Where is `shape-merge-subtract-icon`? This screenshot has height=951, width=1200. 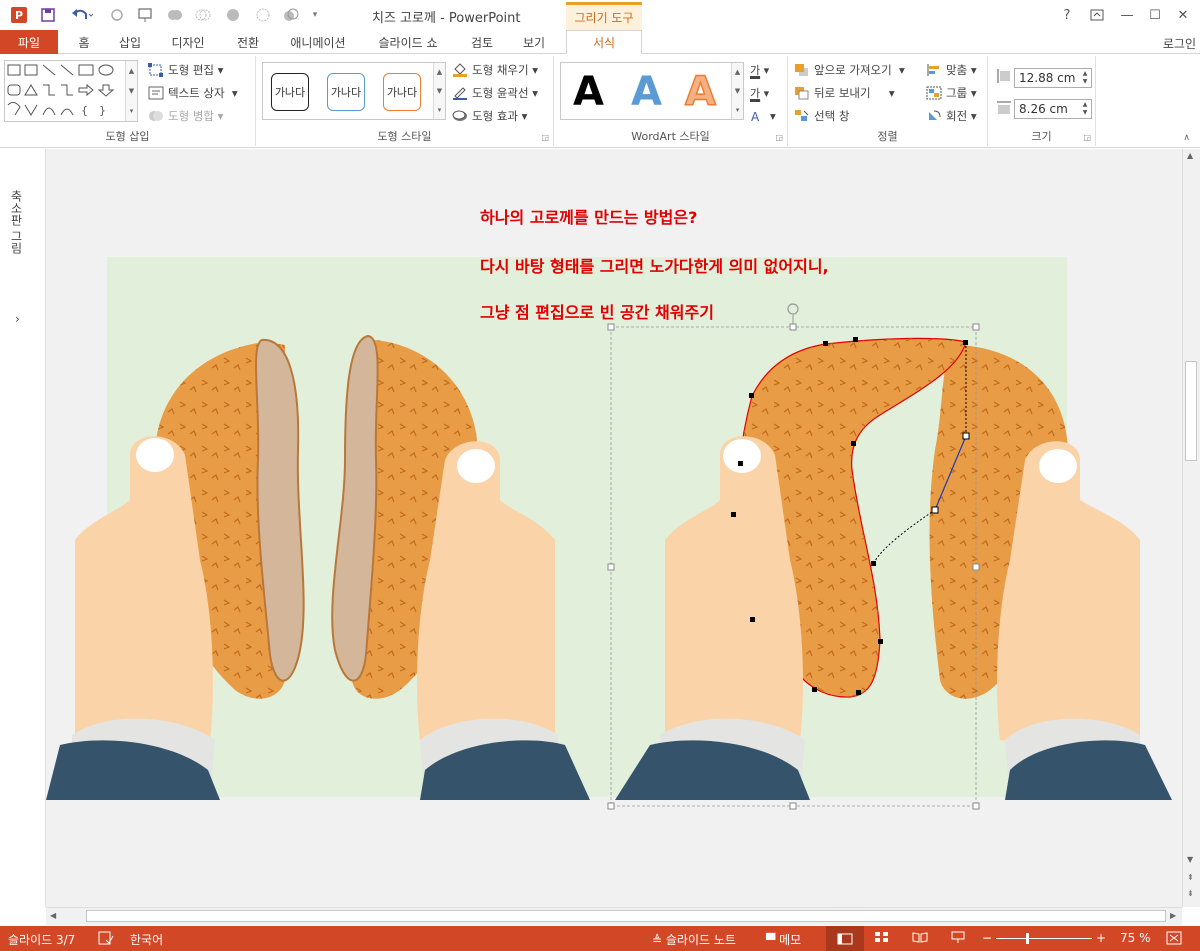
shape-merge-subtract-icon is located at coordinates (291, 15).